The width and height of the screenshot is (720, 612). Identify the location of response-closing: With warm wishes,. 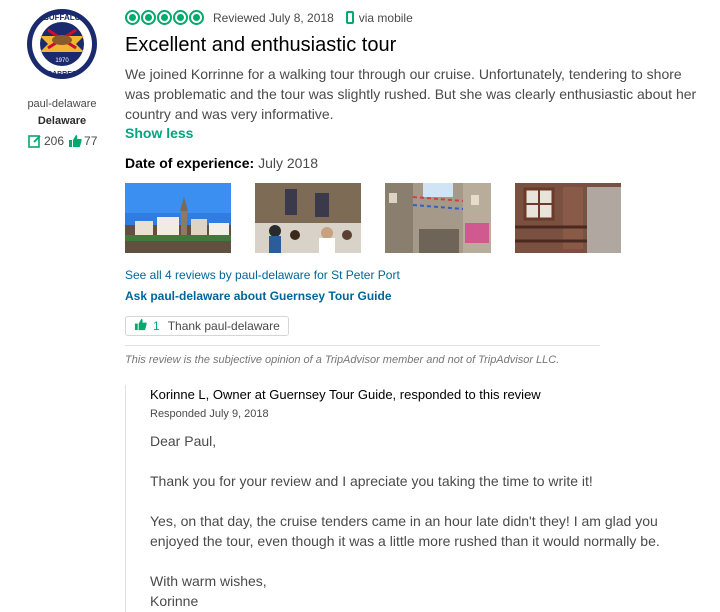
(208, 581).